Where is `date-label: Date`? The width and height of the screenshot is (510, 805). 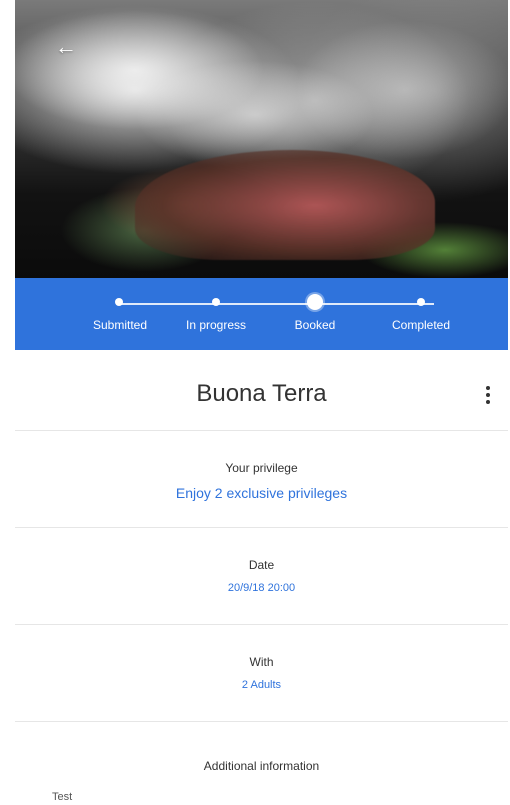 date-label: Date is located at coordinates (261, 565).